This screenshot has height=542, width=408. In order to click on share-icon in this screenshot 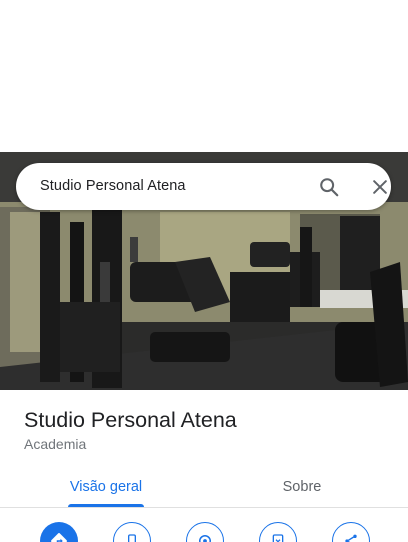, I will do `click(351, 538)`.